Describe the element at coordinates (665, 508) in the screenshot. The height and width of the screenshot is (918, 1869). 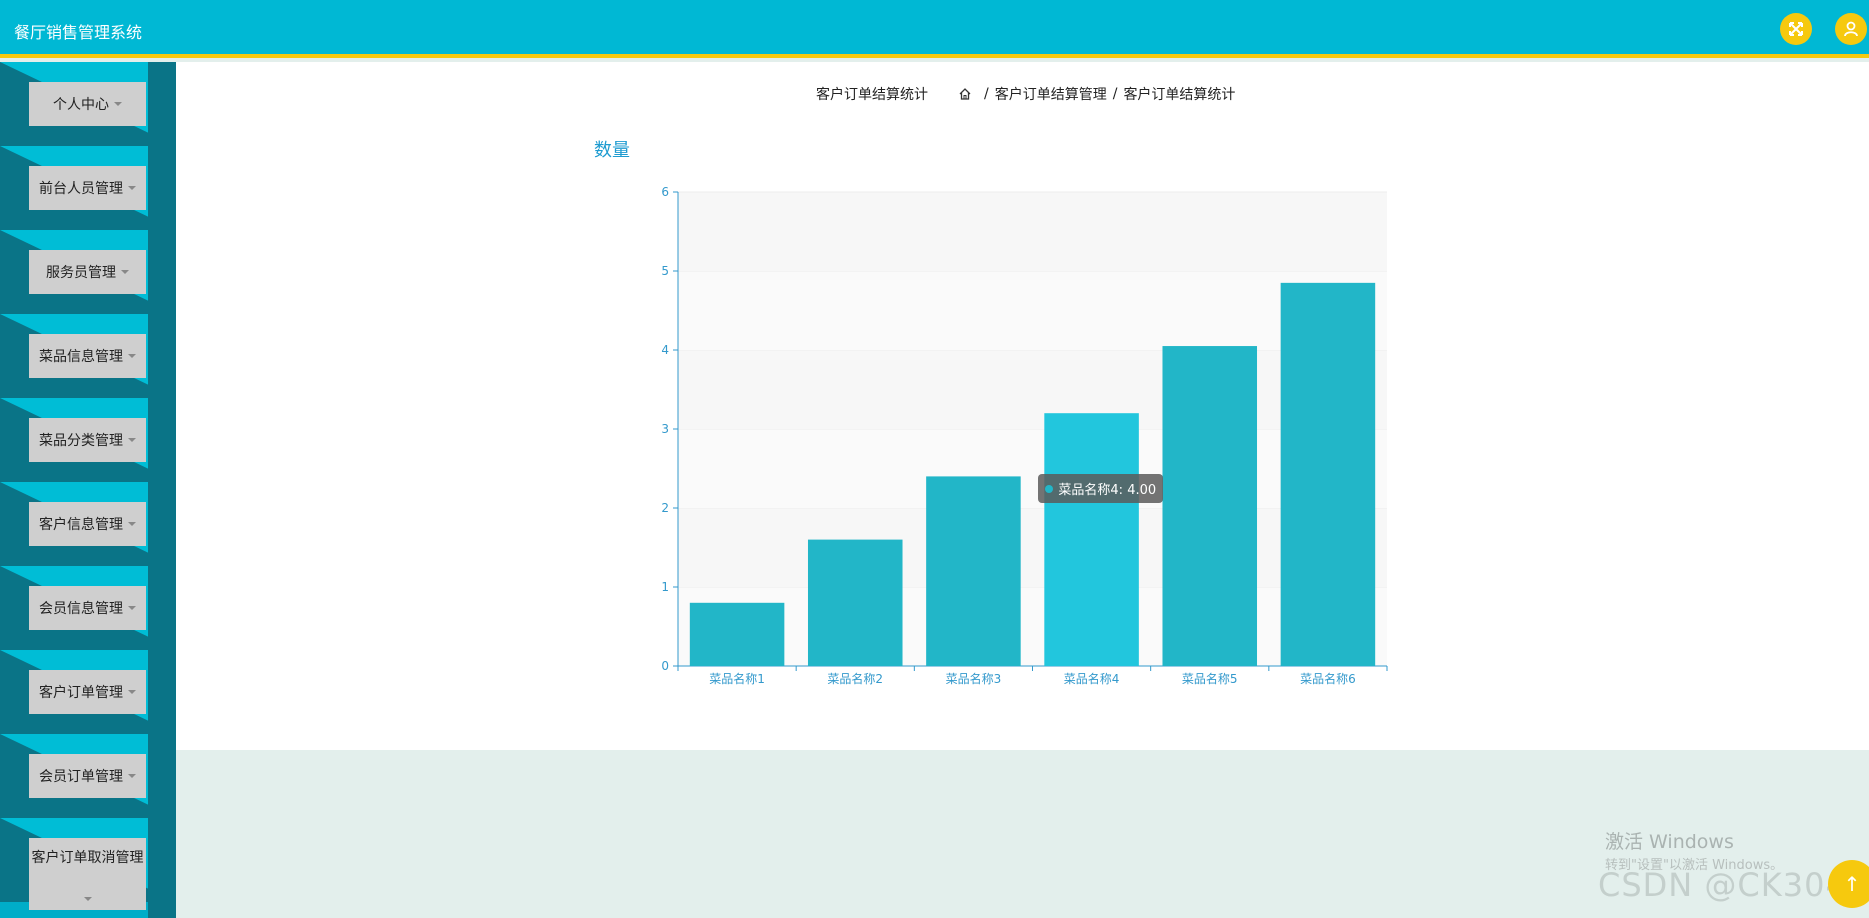
I see `y-tick-label: 2` at that location.